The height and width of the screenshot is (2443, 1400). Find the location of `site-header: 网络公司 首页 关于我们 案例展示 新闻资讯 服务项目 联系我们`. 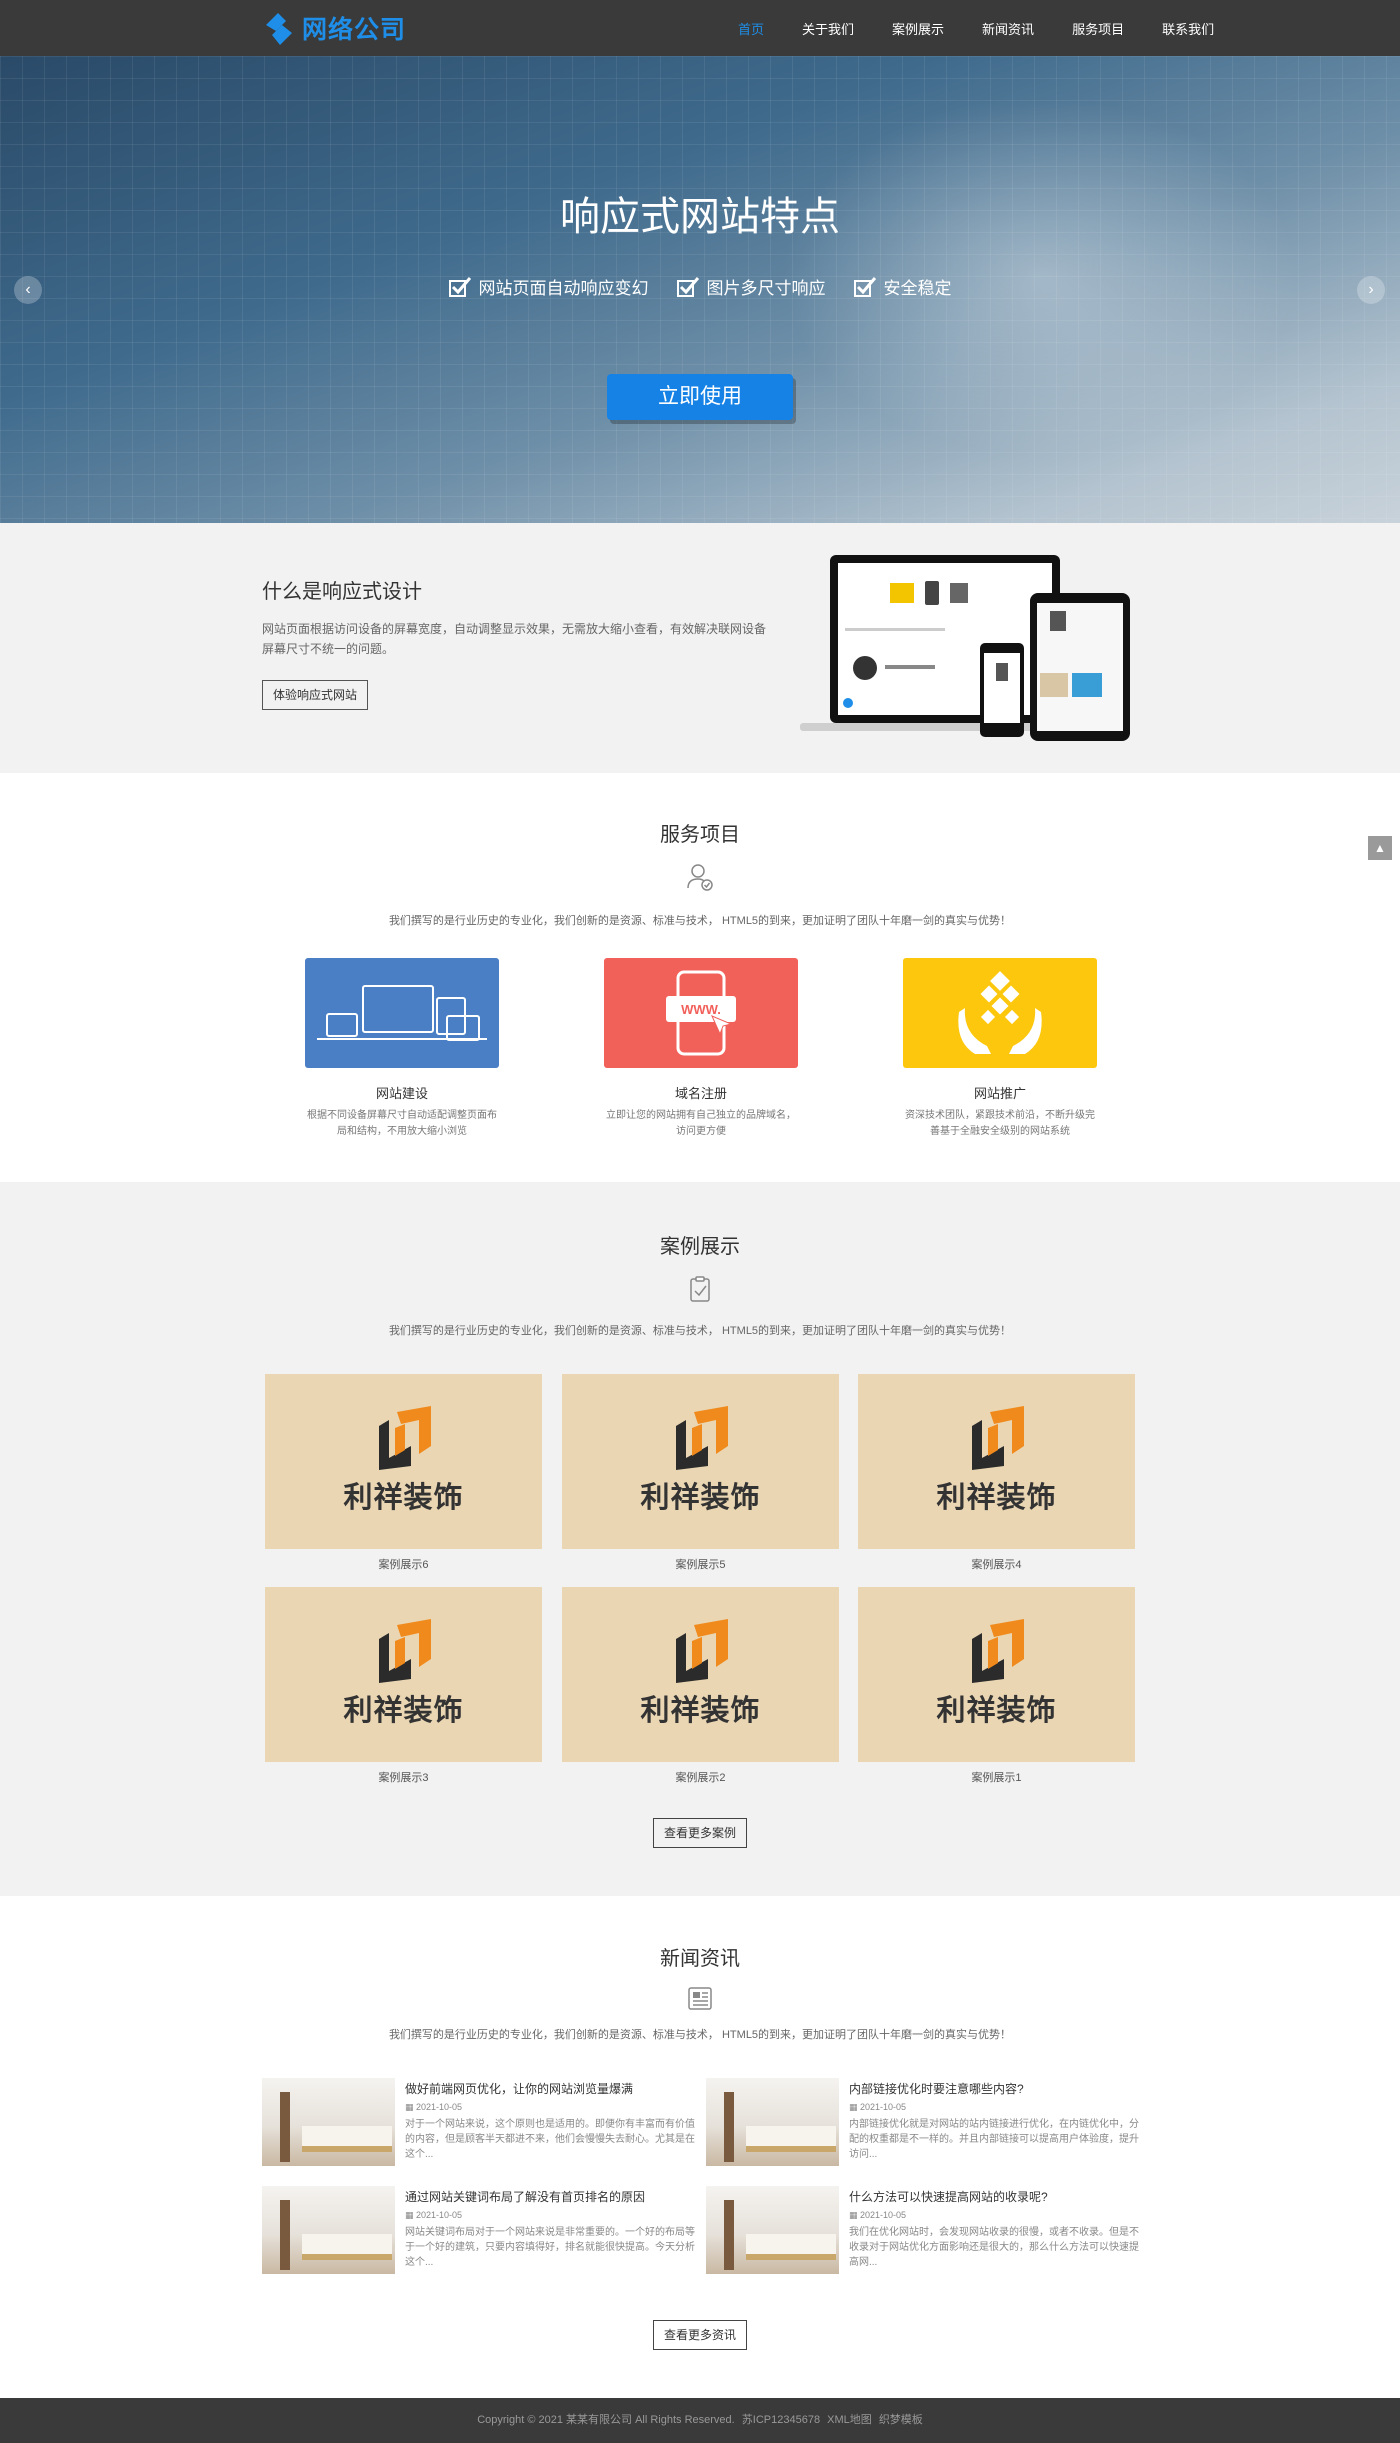

site-header: 网络公司 首页 关于我们 案例展示 新闻资讯 服务项目 联系我们 is located at coordinates (700, 28).